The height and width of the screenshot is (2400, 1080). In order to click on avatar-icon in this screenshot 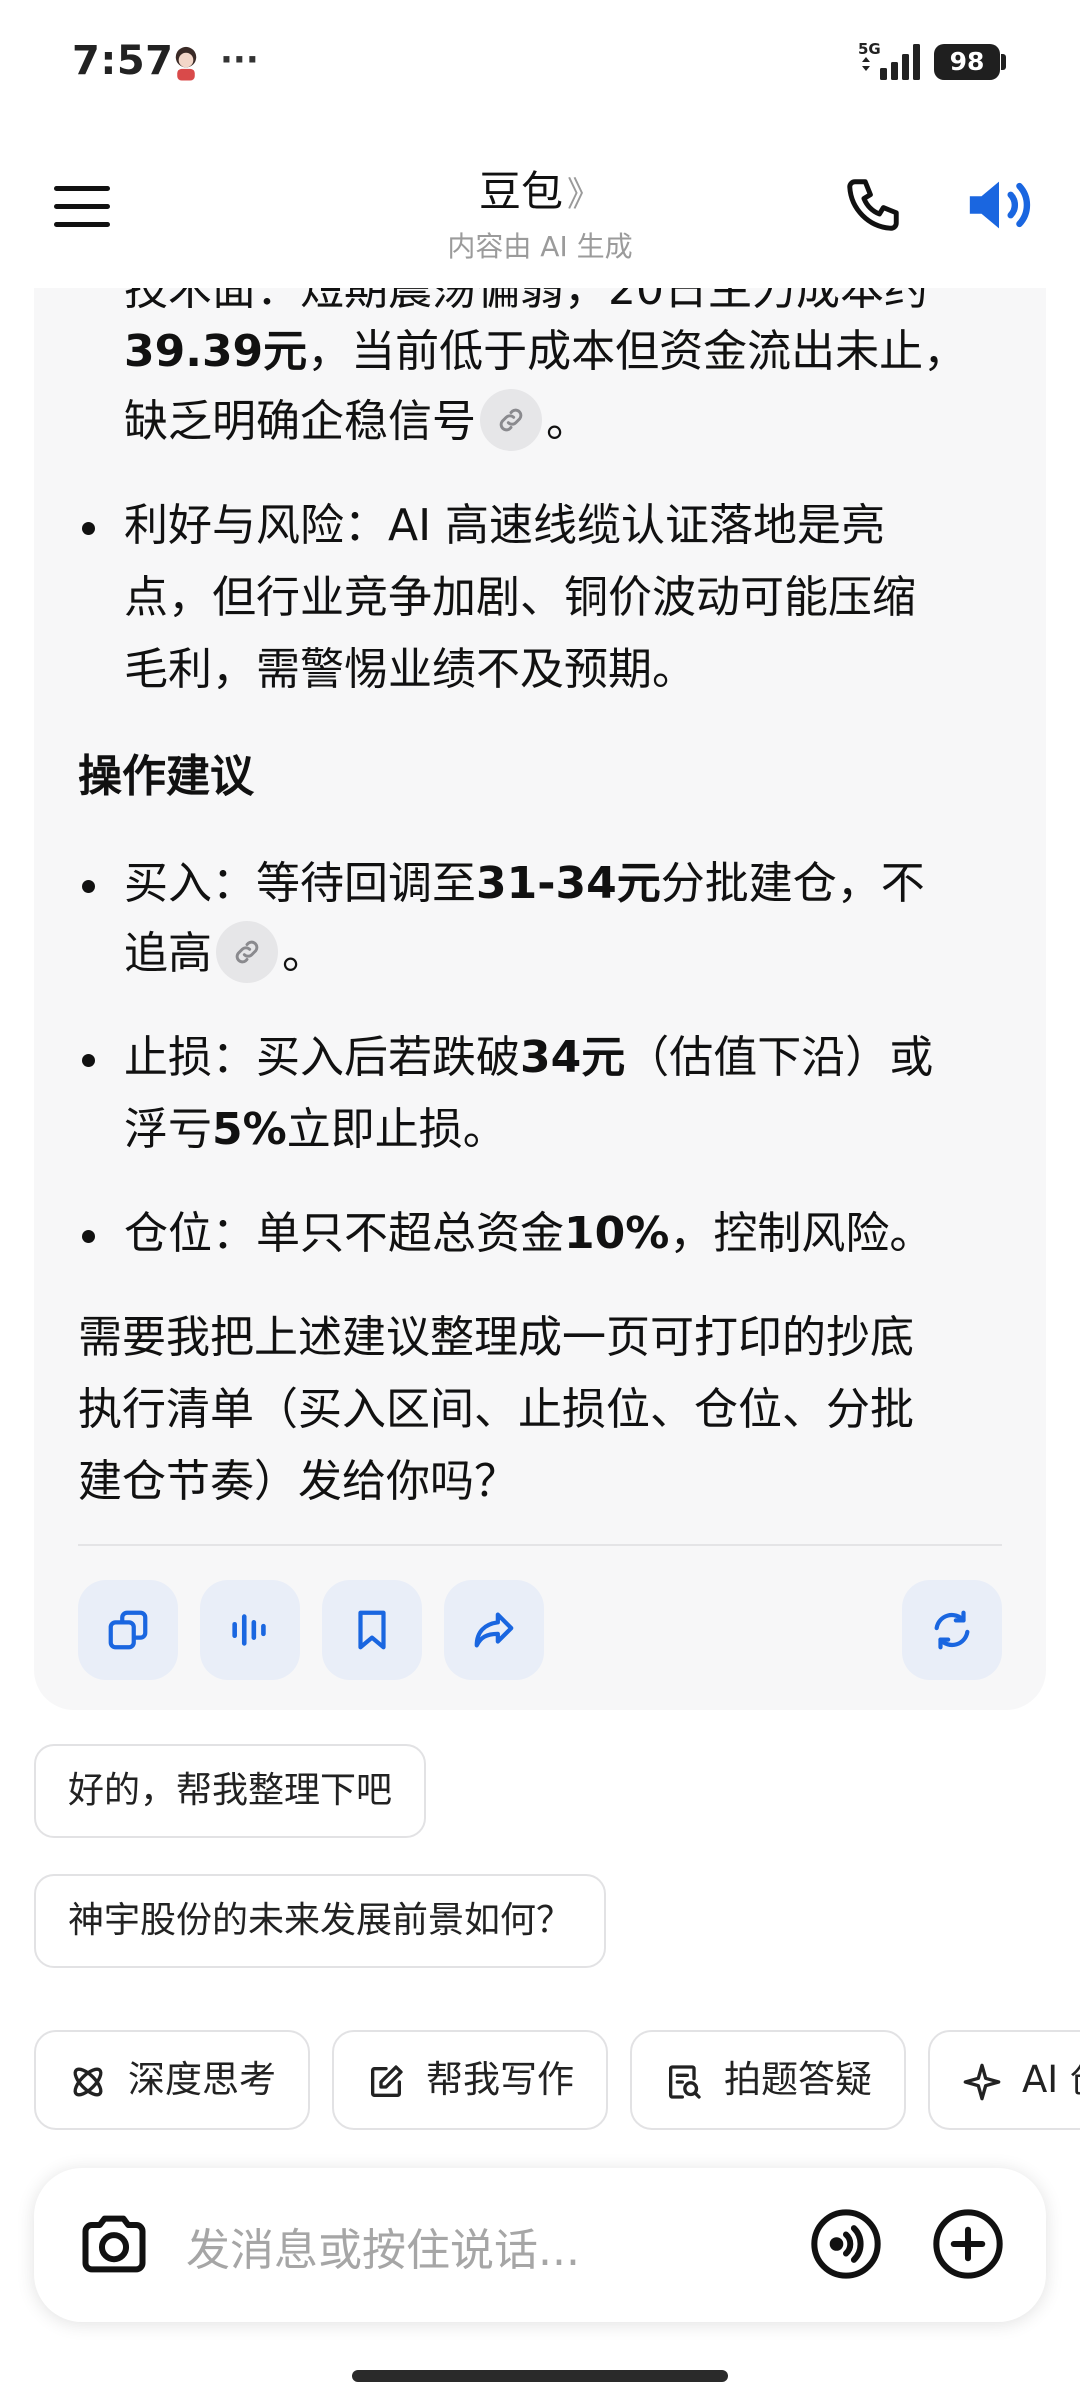, I will do `click(186, 63)`.